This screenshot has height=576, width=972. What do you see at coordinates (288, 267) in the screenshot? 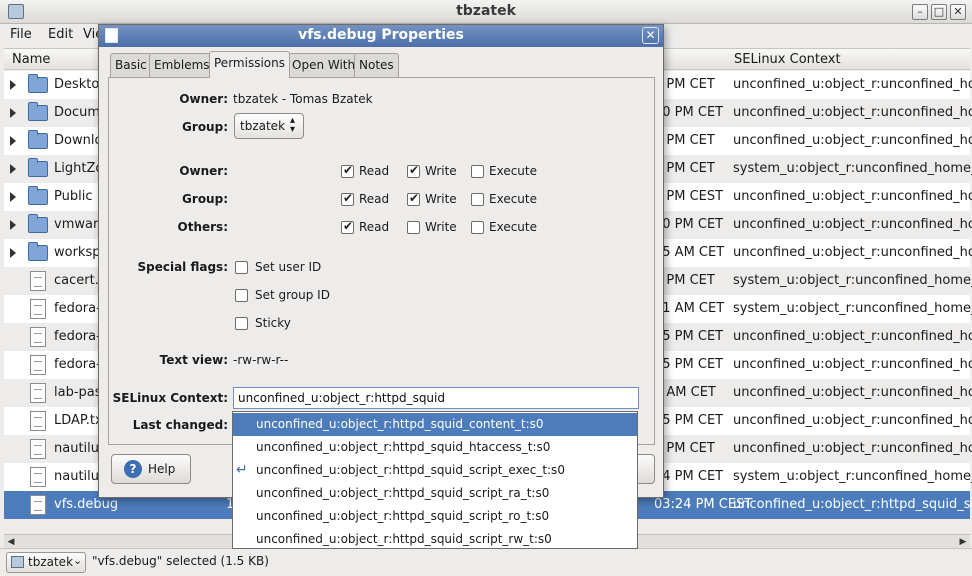
I see `special-flag-label: Set user ID` at bounding box center [288, 267].